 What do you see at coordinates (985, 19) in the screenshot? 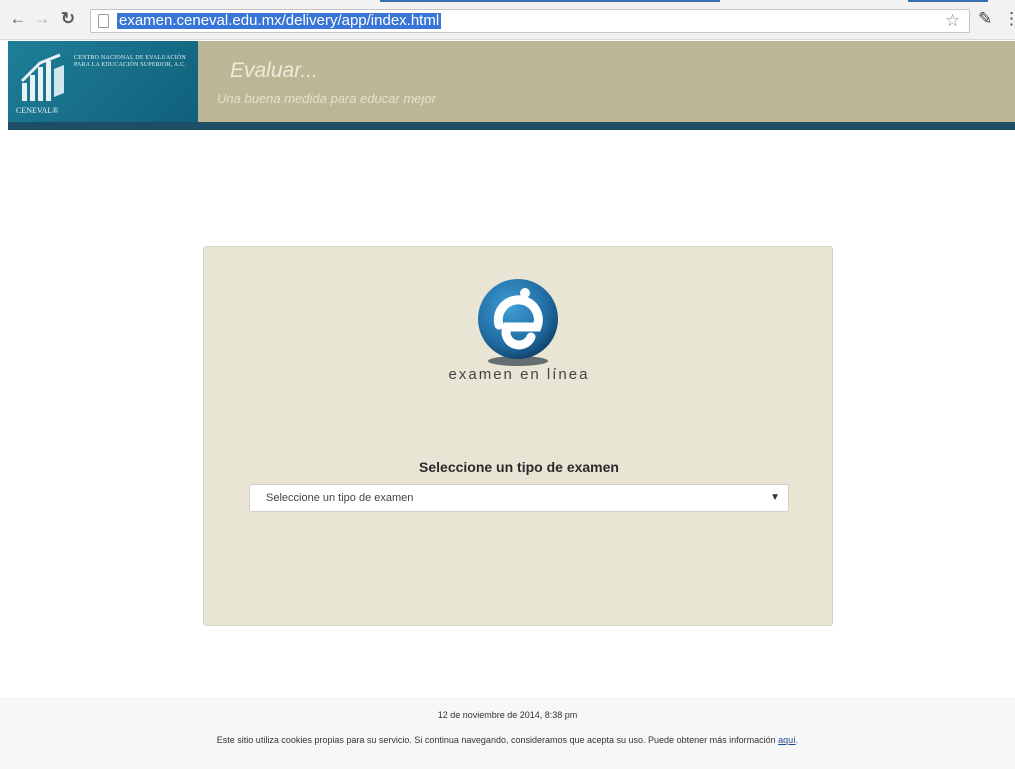
I see `eyedropper-icon: ✎` at bounding box center [985, 19].